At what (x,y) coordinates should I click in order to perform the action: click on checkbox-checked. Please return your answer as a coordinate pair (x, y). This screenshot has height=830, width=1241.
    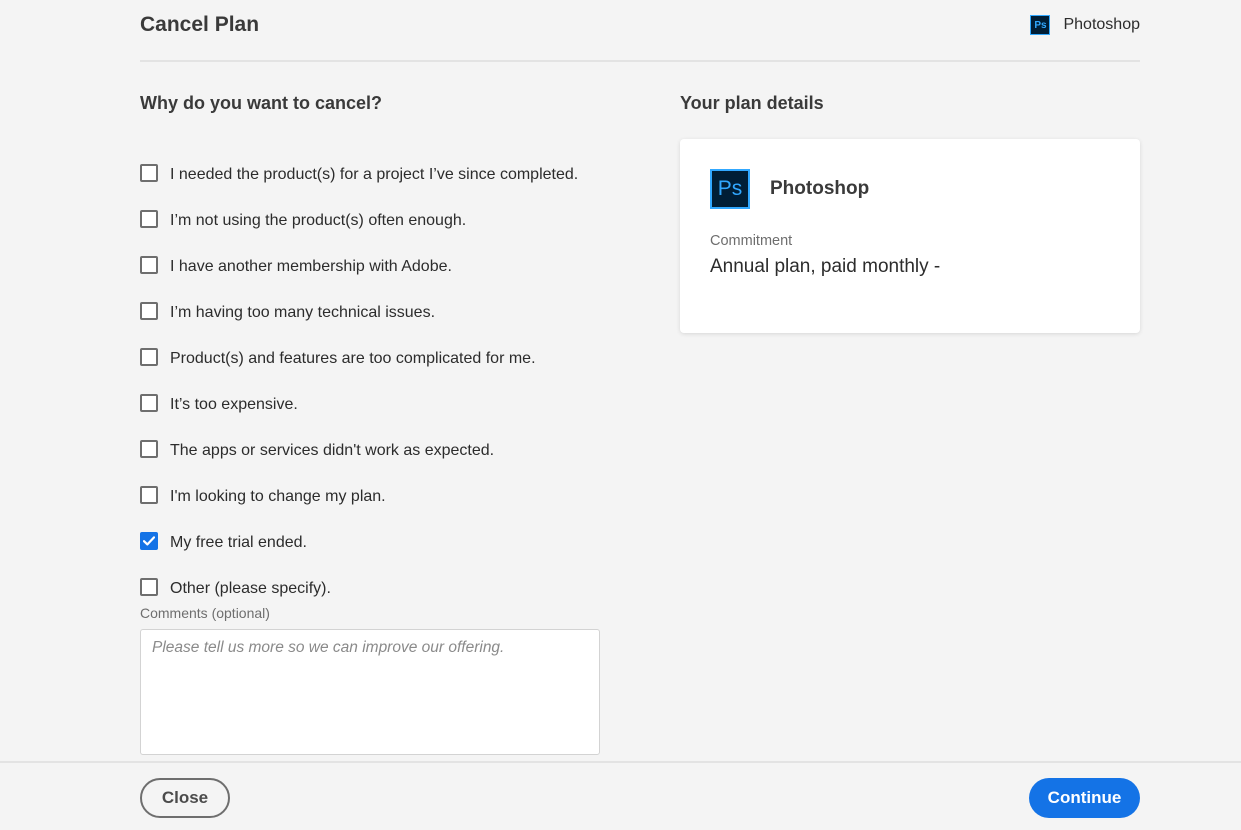
    Looking at the image, I should click on (149, 541).